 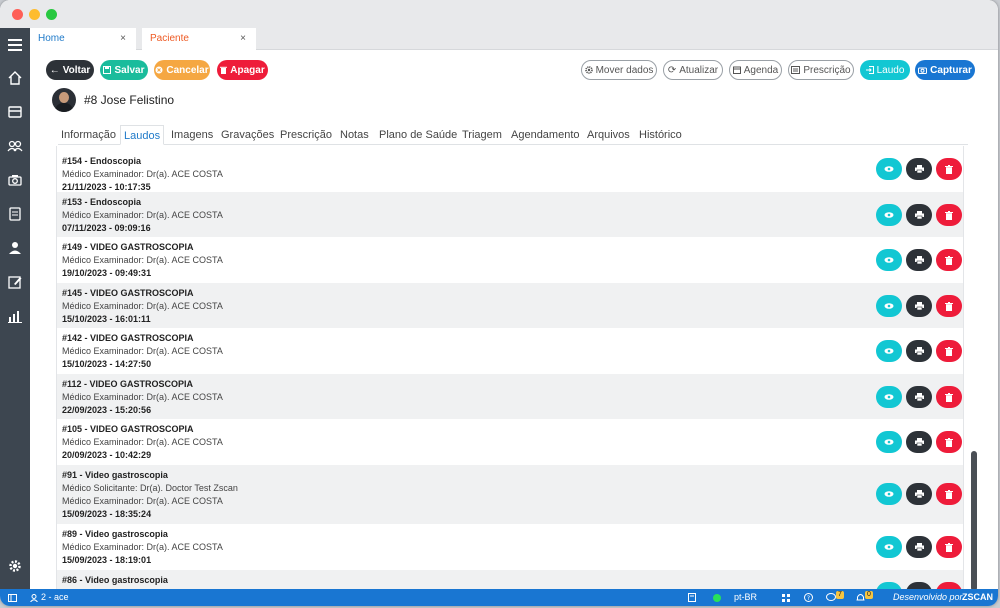 What do you see at coordinates (974, 521) in the screenshot?
I see `scrollbar-thumb` at bounding box center [974, 521].